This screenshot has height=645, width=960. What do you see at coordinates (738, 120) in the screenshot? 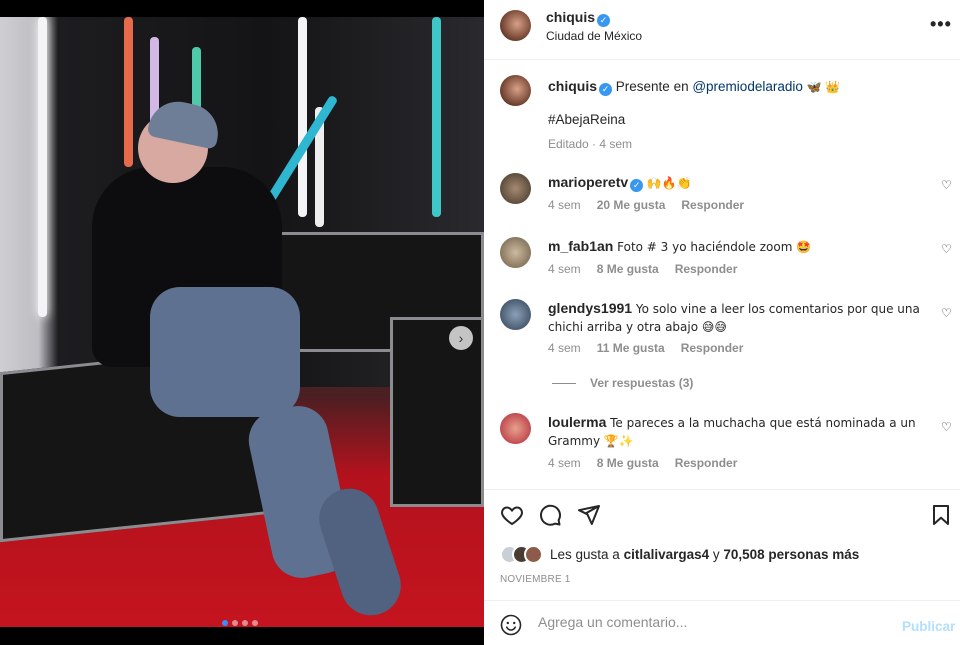
I see `hashtag-link: #AbejaReina` at bounding box center [738, 120].